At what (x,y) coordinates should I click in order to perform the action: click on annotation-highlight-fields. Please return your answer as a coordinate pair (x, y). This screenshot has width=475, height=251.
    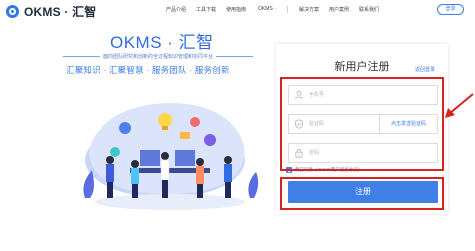
    Looking at the image, I should click on (362, 124).